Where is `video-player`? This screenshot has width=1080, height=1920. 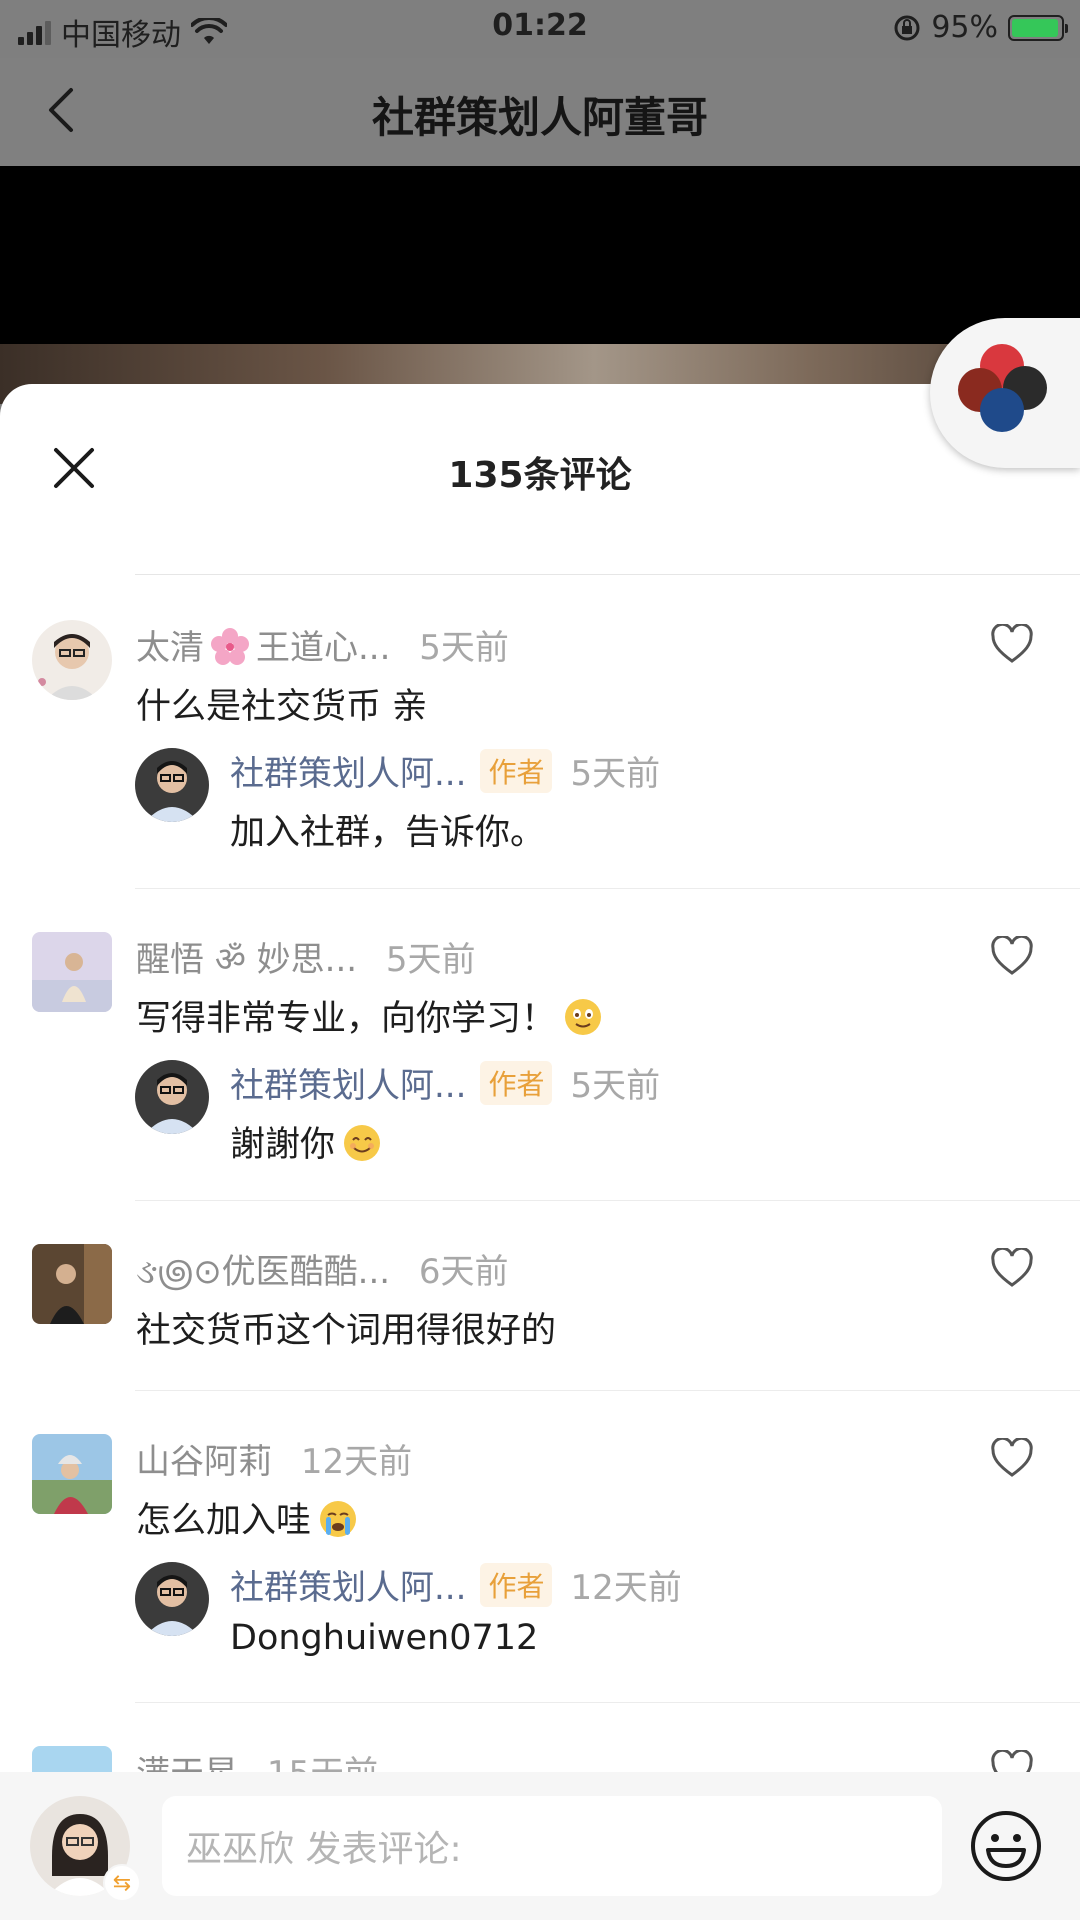 video-player is located at coordinates (540, 255).